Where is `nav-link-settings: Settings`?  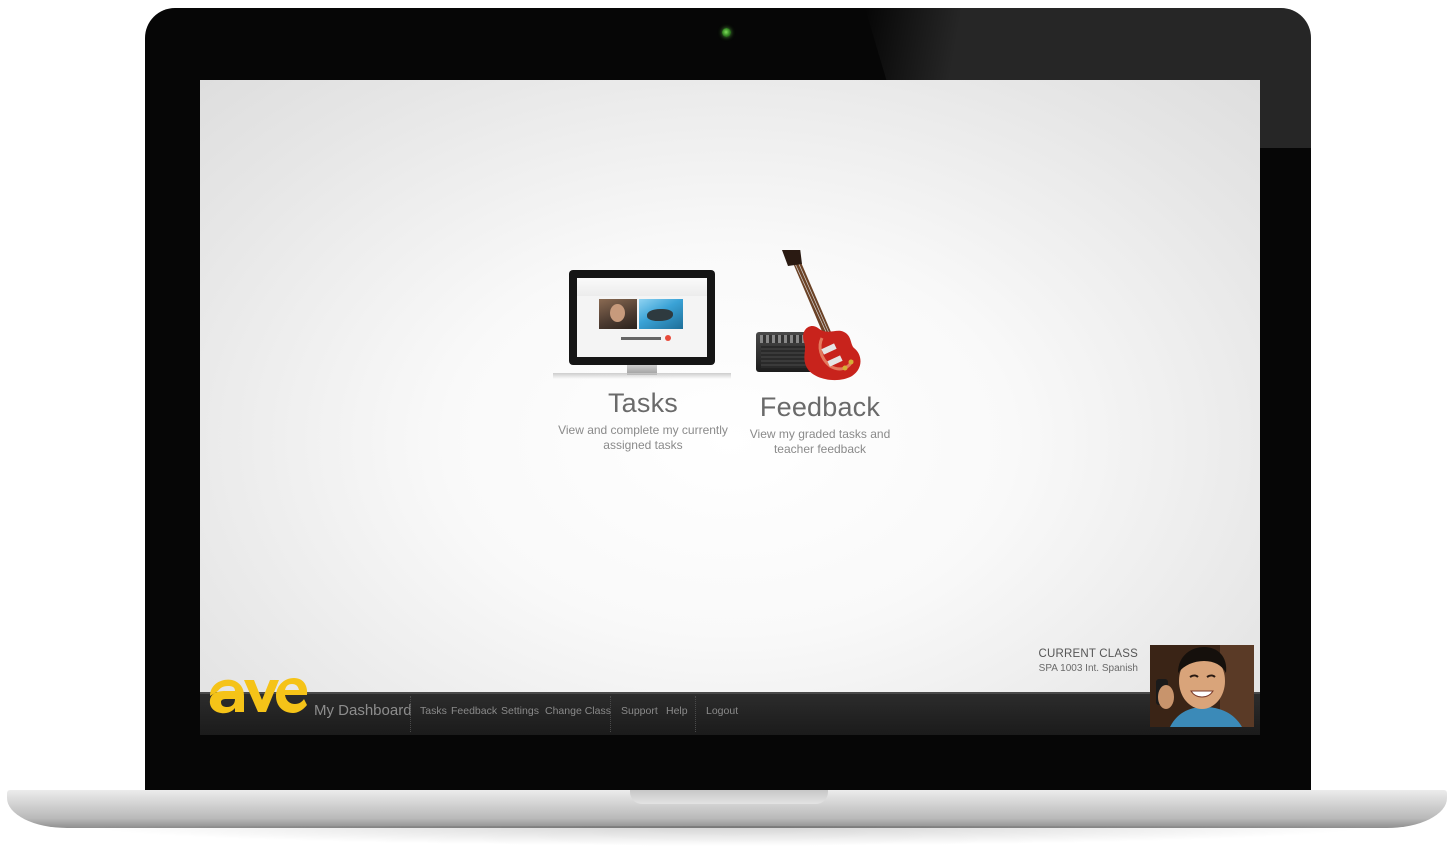 nav-link-settings: Settings is located at coordinates (520, 711).